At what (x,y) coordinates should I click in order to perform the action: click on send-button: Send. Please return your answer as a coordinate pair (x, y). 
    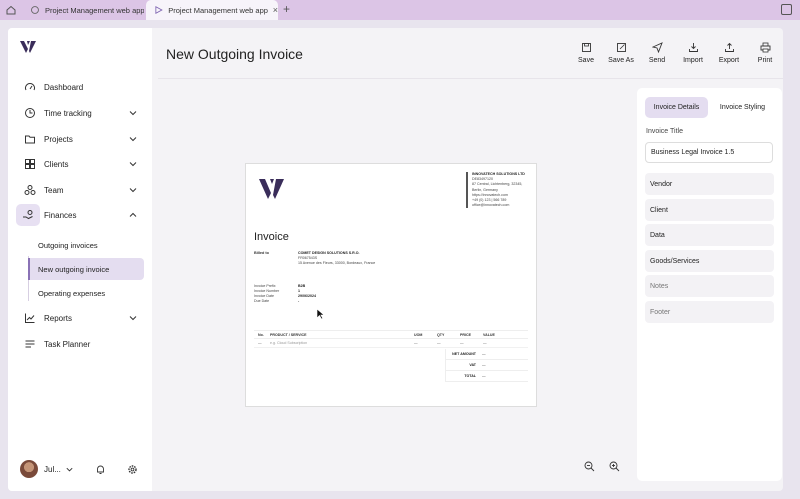
    Looking at the image, I should click on (657, 53).